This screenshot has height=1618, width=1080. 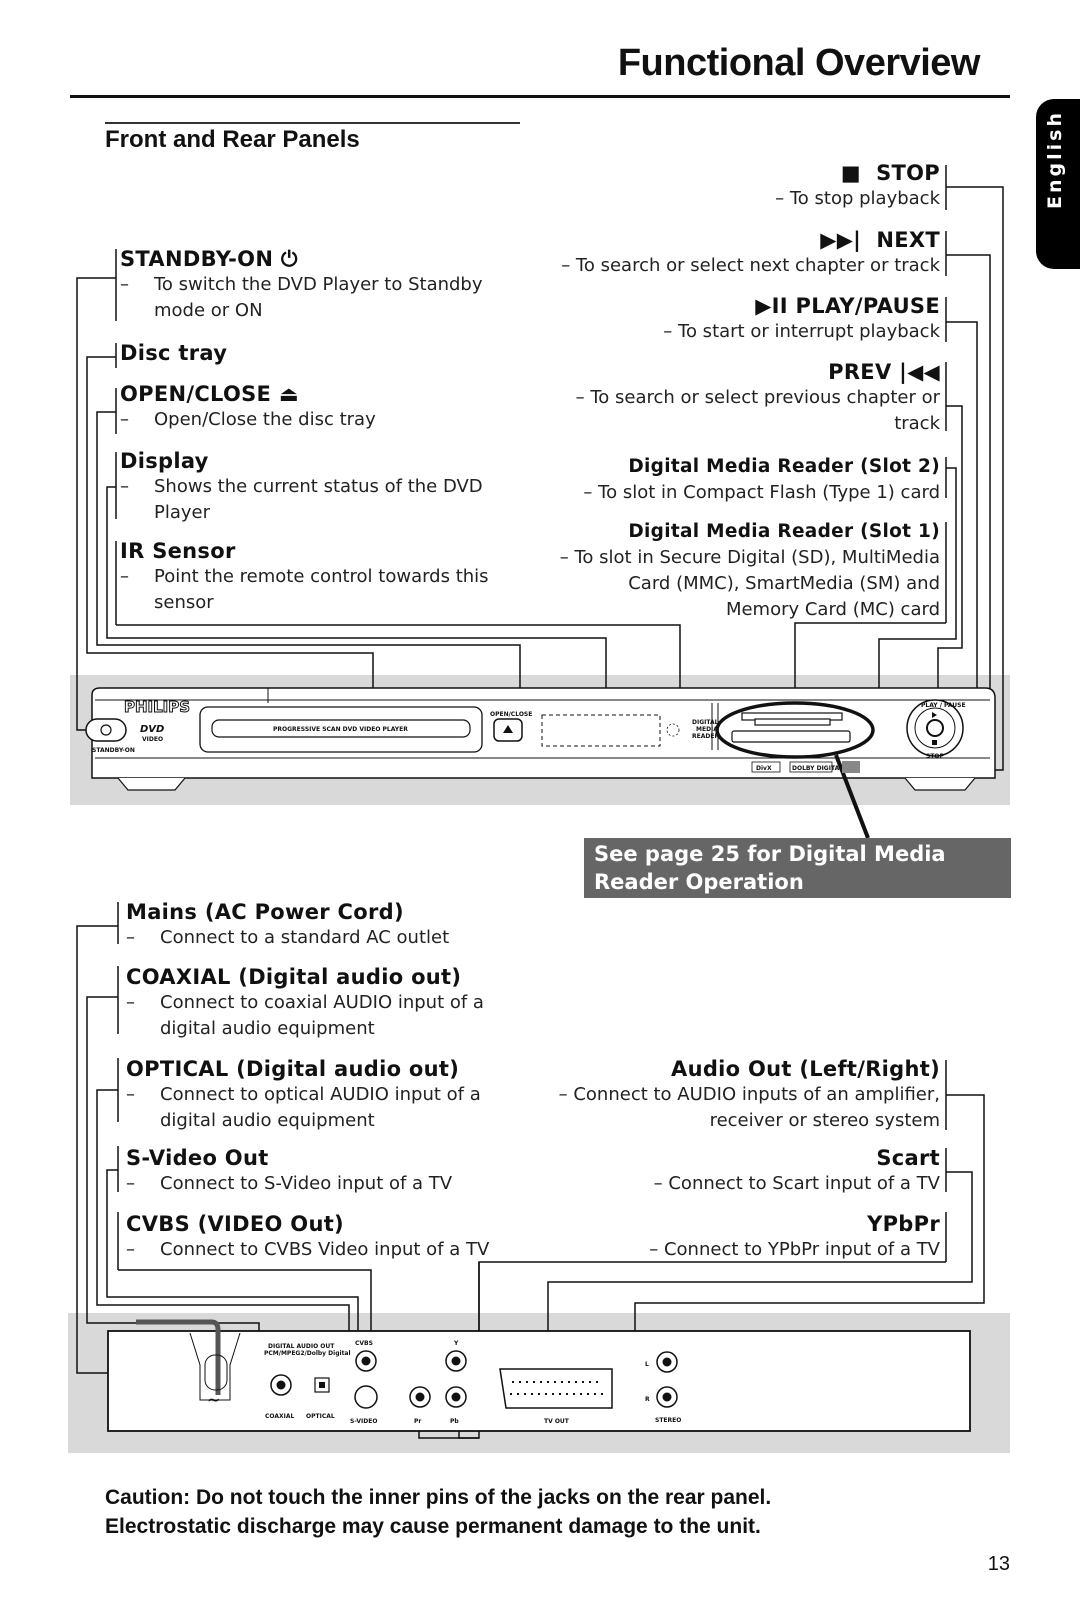 What do you see at coordinates (771, 306) in the screenshot?
I see `play-pause-icon: ▶II` at bounding box center [771, 306].